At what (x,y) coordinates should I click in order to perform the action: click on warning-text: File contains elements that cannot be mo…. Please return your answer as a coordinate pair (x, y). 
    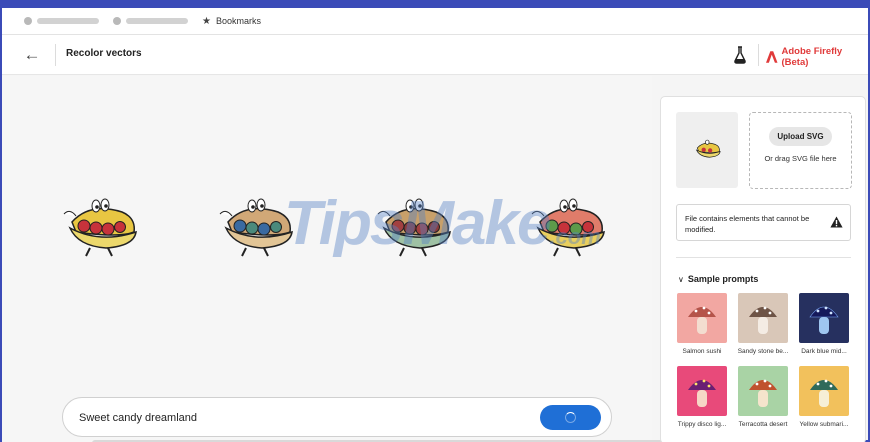
    Looking at the image, I should click on (747, 224).